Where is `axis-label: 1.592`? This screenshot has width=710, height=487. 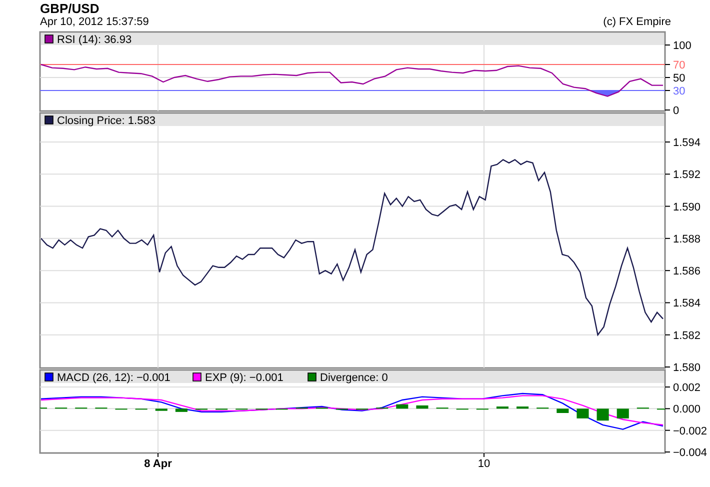 axis-label: 1.592 is located at coordinates (687, 175).